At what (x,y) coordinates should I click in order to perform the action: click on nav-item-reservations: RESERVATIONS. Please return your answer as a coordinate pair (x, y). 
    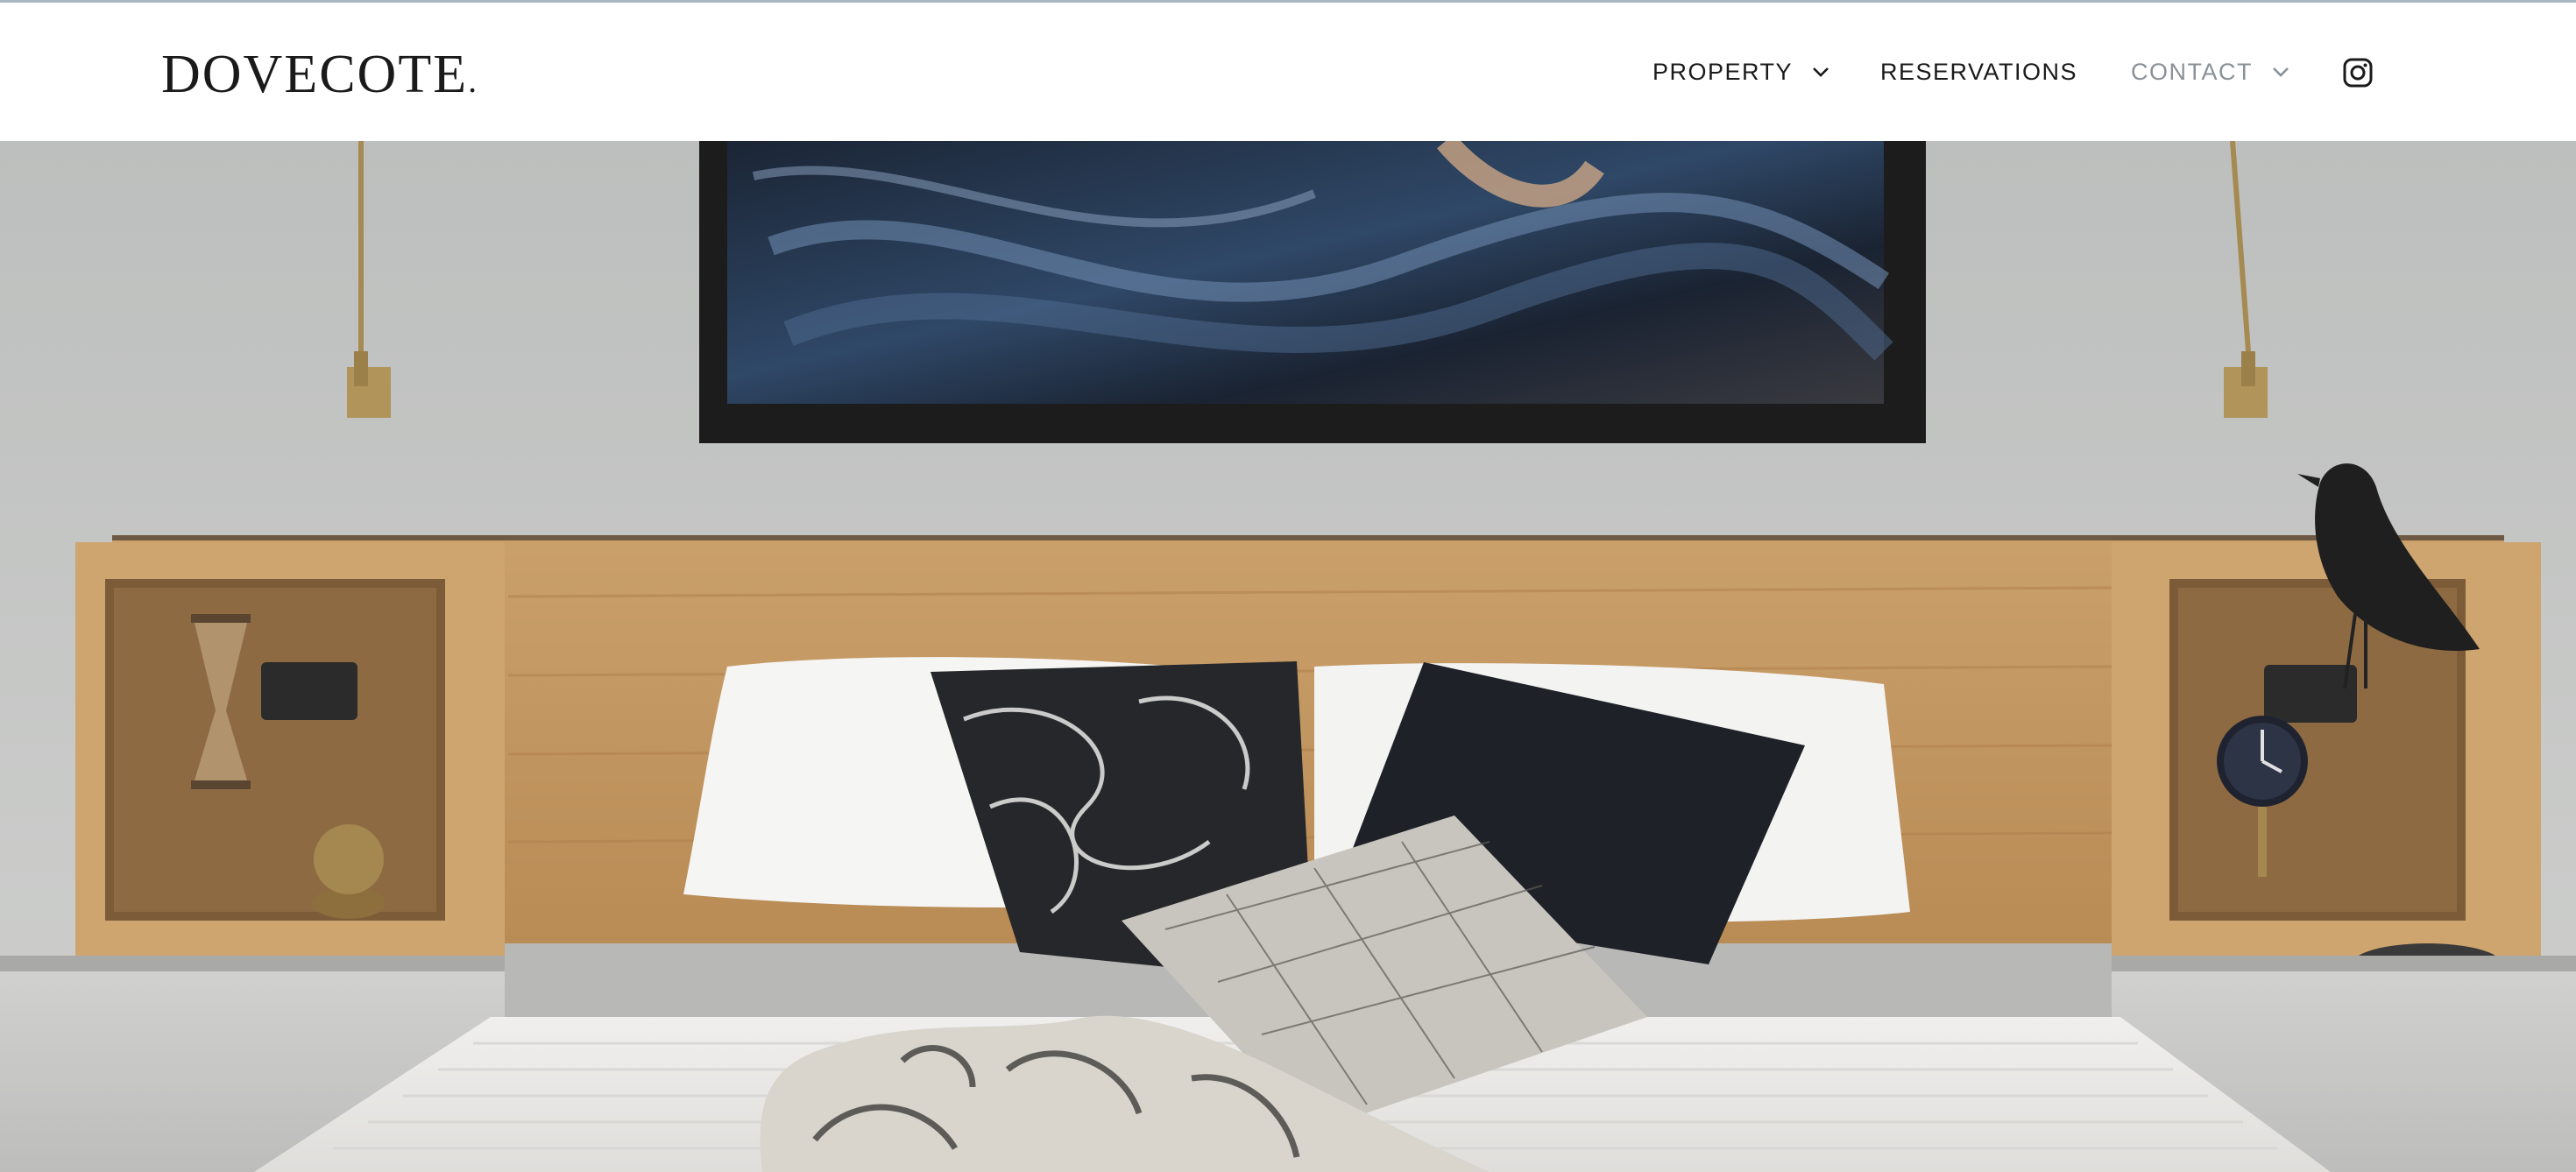
    Looking at the image, I should click on (1978, 72).